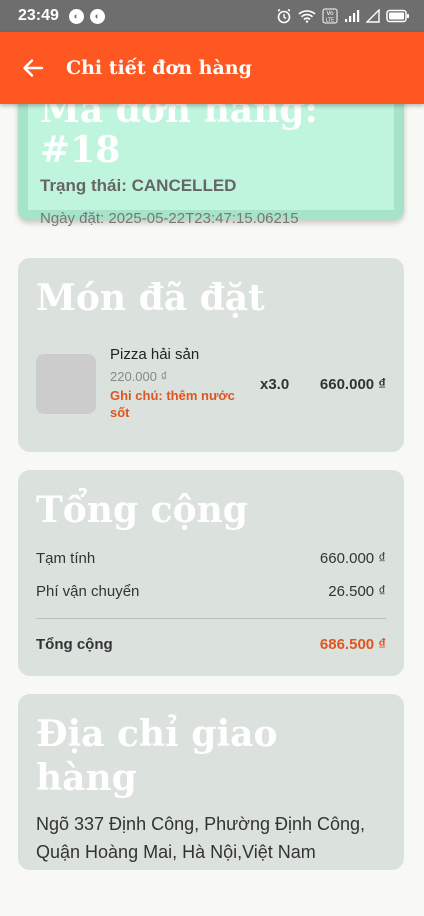 The image size is (424, 916). What do you see at coordinates (307, 16) in the screenshot?
I see `wifi-icon` at bounding box center [307, 16].